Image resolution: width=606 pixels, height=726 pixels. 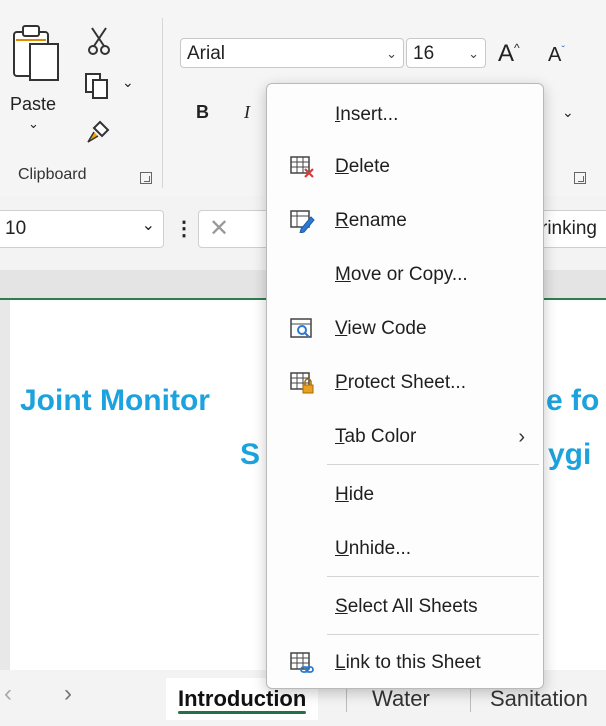 What do you see at coordinates (242, 698) in the screenshot?
I see `tab-label: Introduction` at bounding box center [242, 698].